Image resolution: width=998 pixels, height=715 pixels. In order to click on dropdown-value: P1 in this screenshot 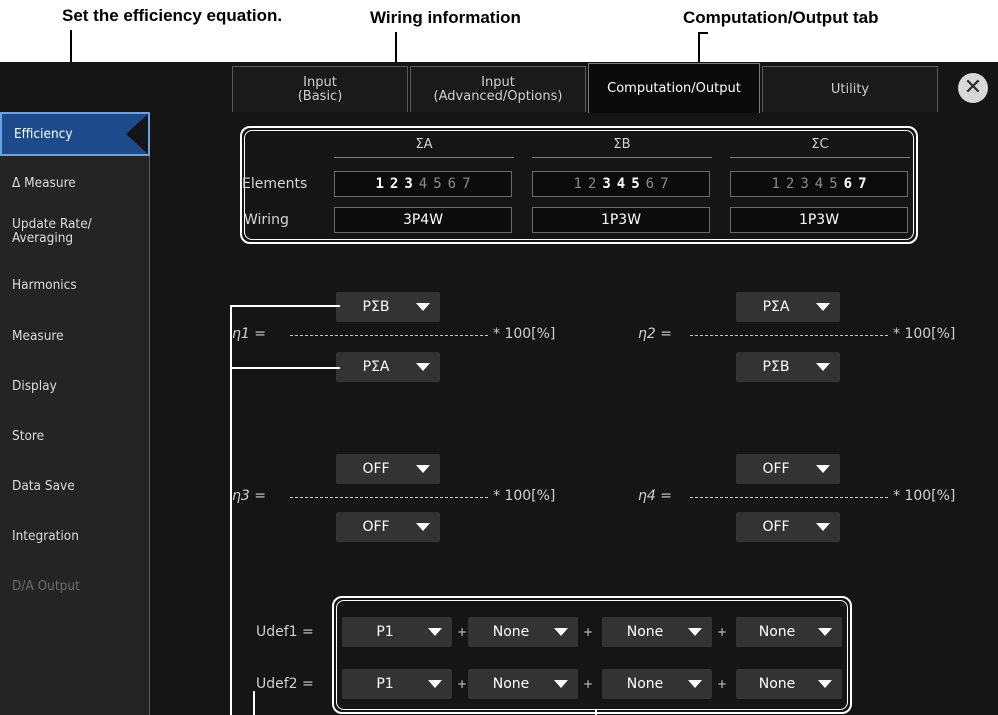, I will do `click(385, 684)`.